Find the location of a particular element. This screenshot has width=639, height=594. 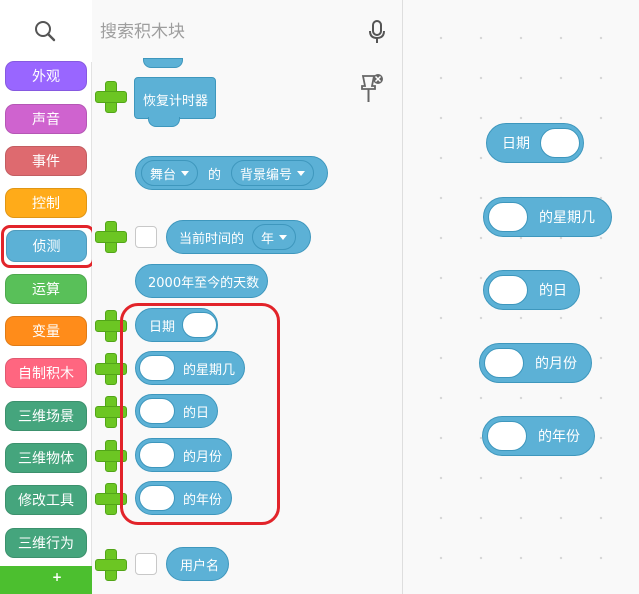

workspace-year-input-slot is located at coordinates (507, 436).